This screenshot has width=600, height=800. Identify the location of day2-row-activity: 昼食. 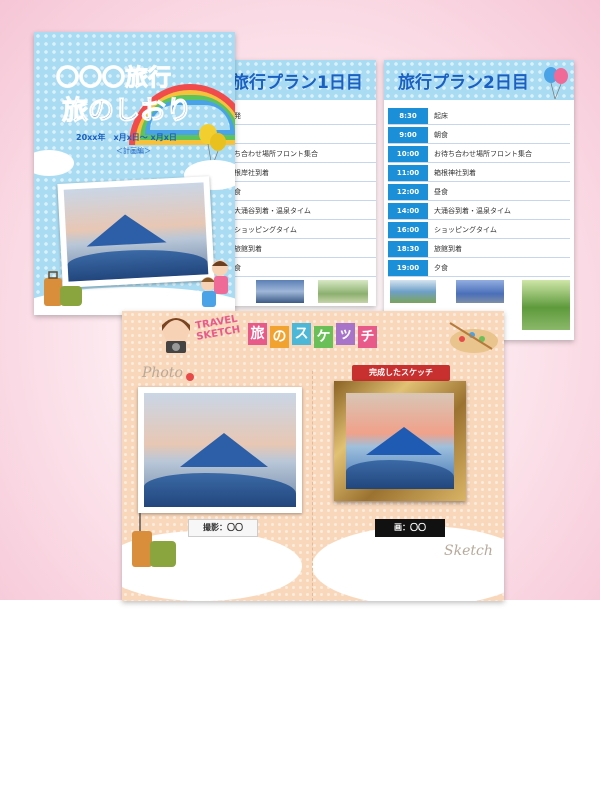
(441, 192).